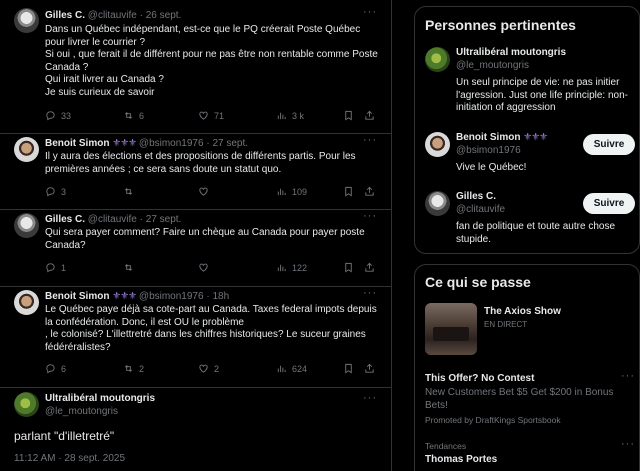 This screenshot has width=640, height=471. I want to click on repost-button: 6, so click(133, 115).